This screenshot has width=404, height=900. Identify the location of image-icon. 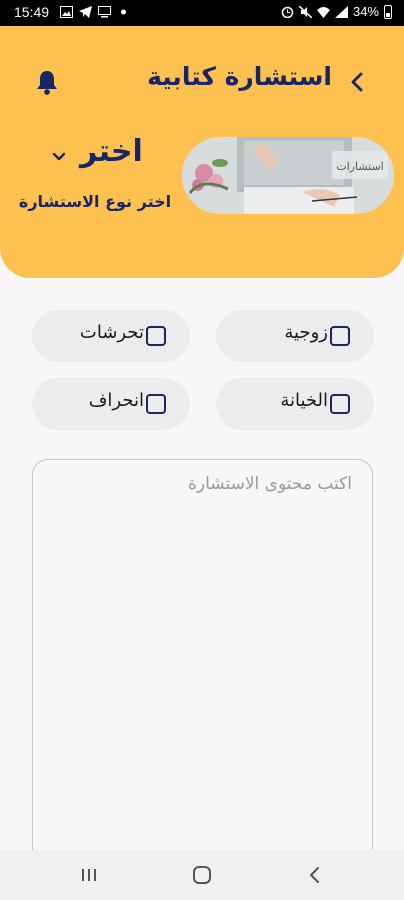
(66, 12).